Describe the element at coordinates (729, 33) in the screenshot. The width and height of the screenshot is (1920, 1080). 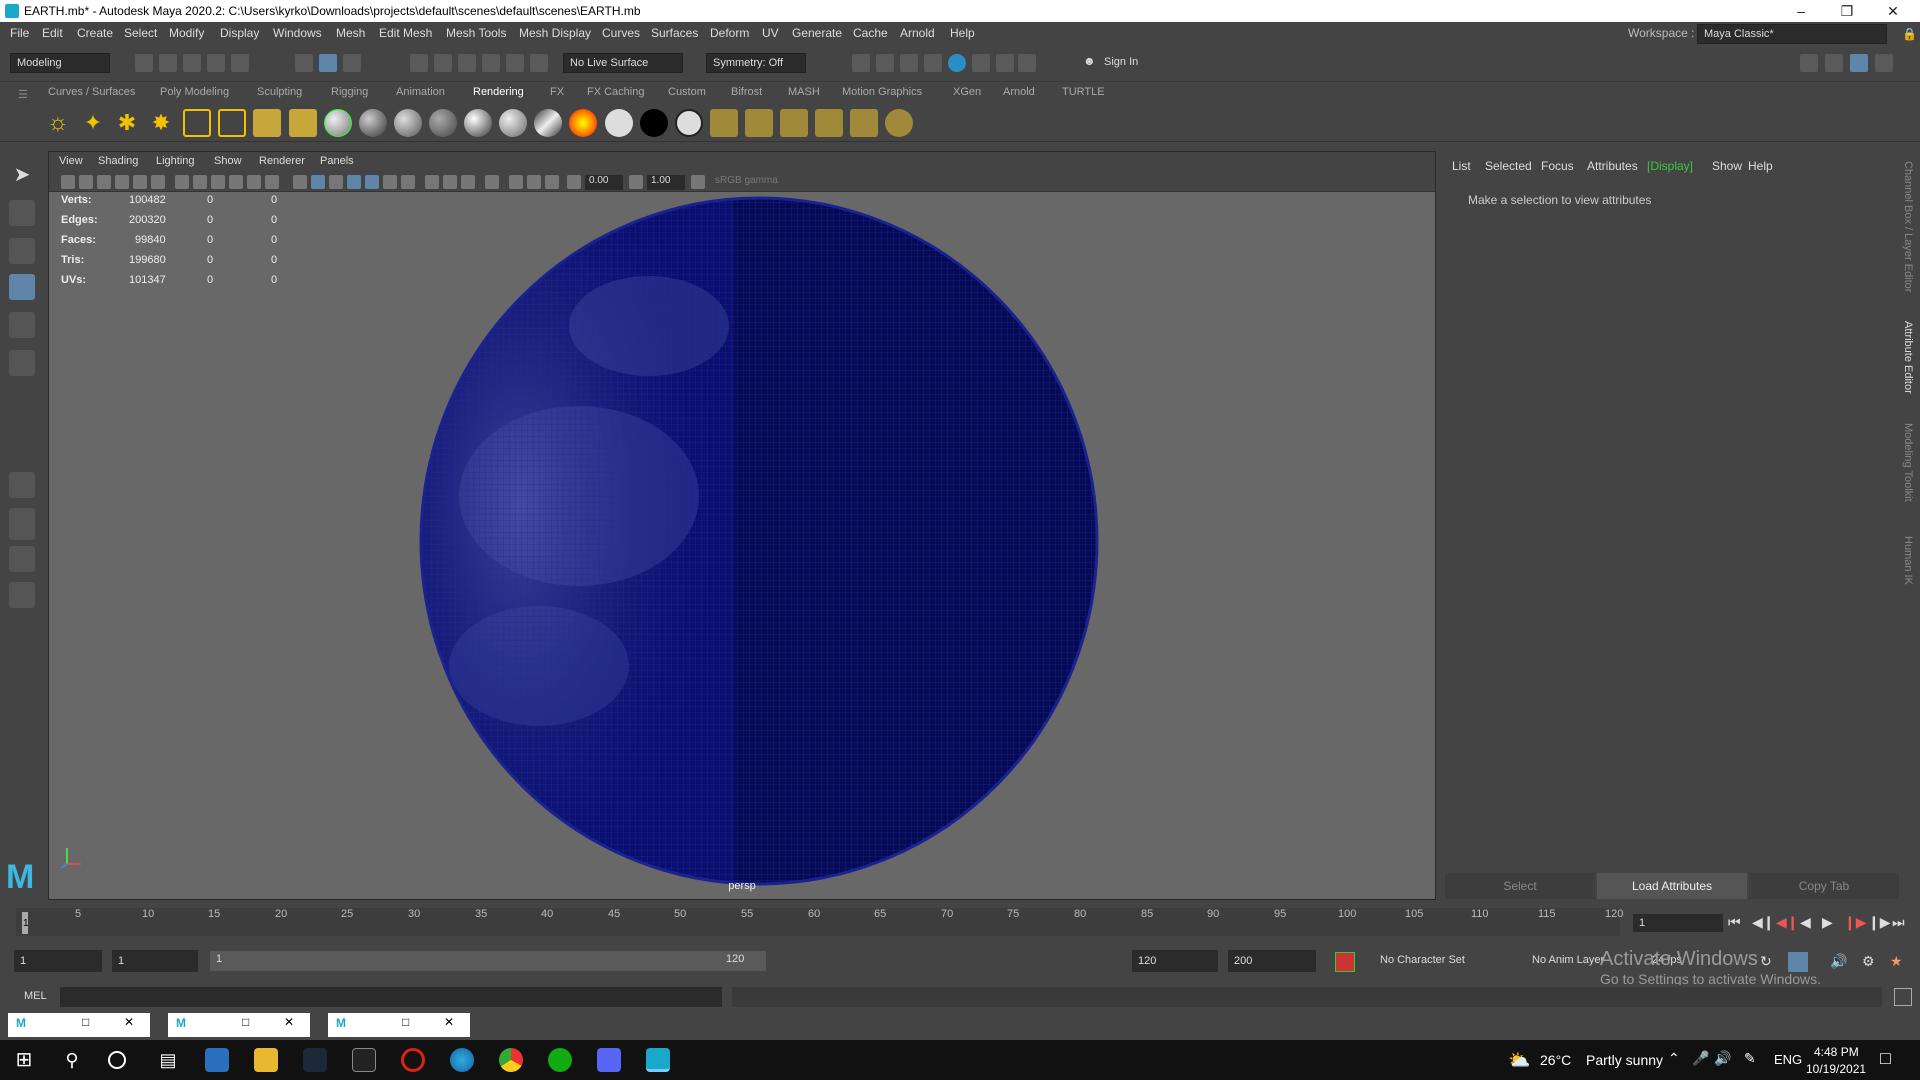
I see `menu-deform: Deform` at that location.